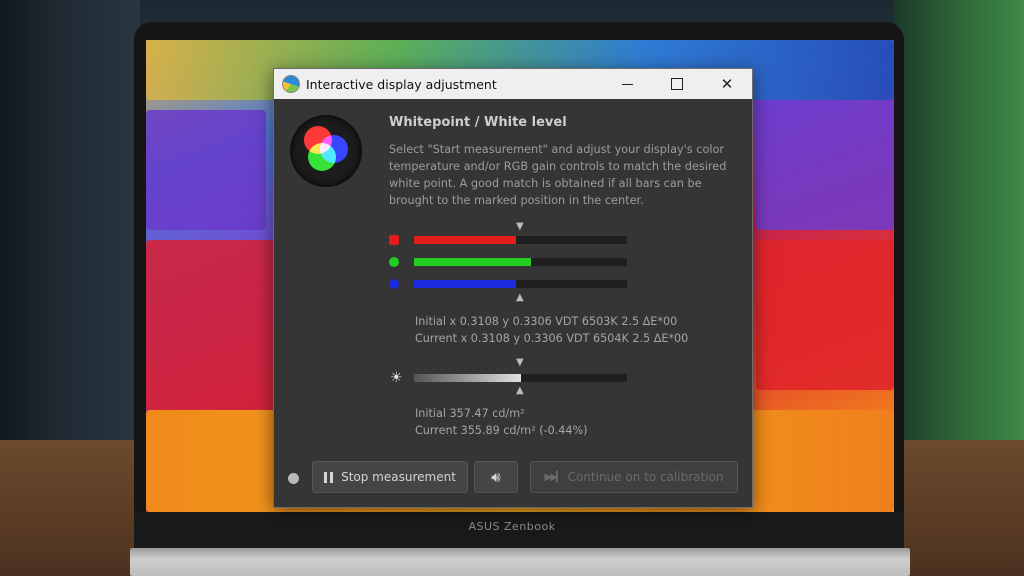  I want to click on red-bar-track, so click(520, 240).